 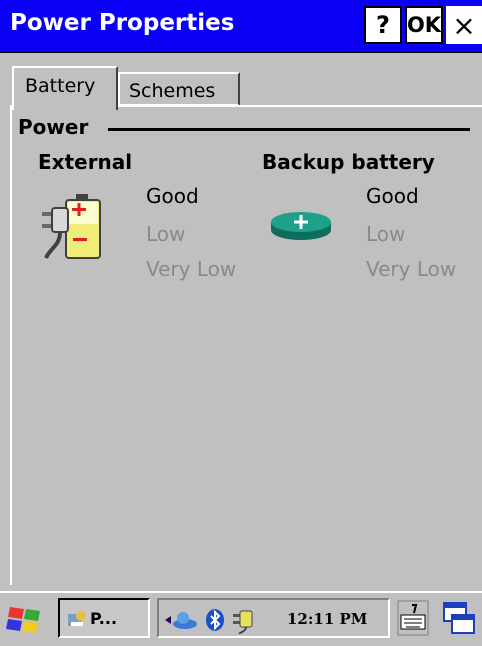 What do you see at coordinates (215, 620) in the screenshot?
I see `bluetooth-icon` at bounding box center [215, 620].